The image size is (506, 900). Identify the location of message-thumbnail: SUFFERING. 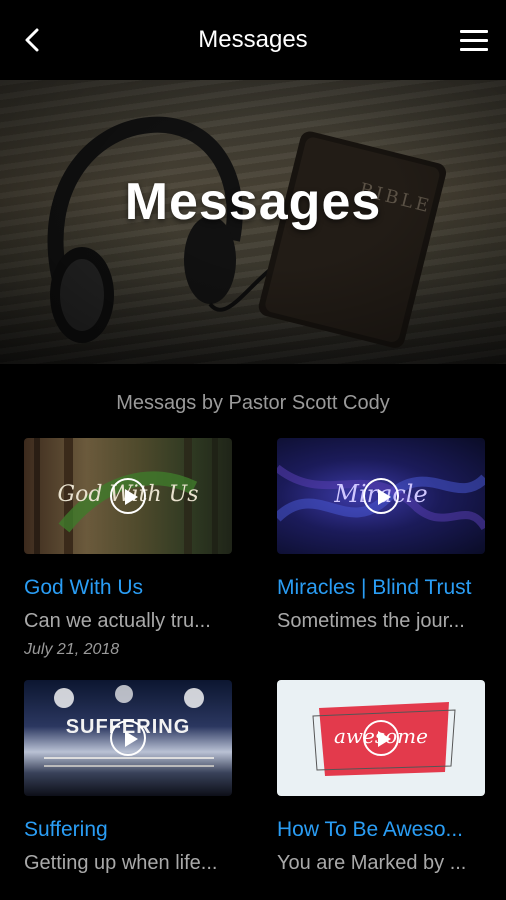
(128, 738).